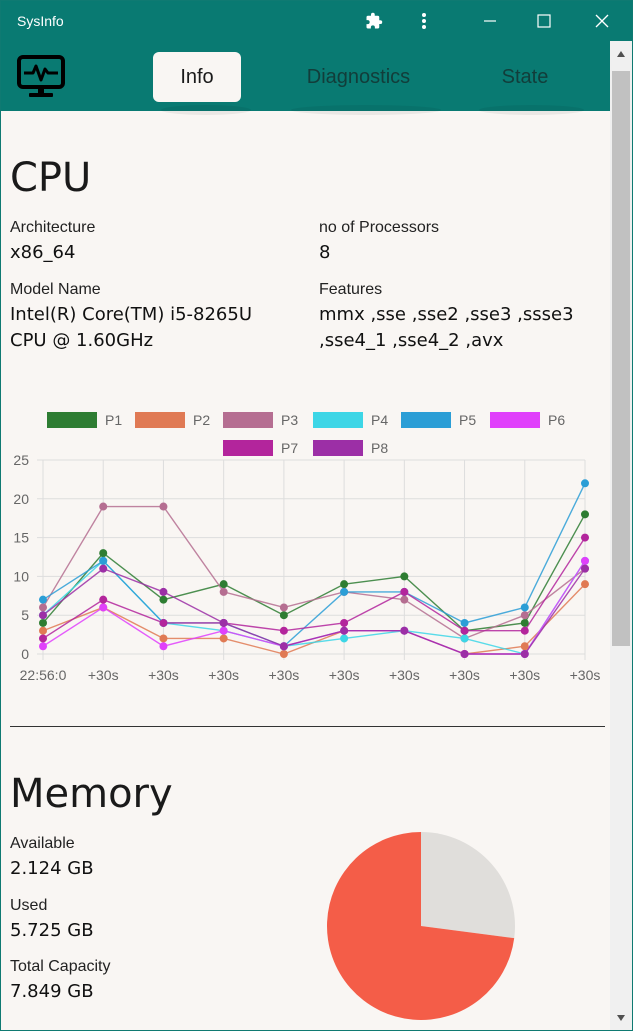  I want to click on y-tick-label: 25, so click(21, 460).